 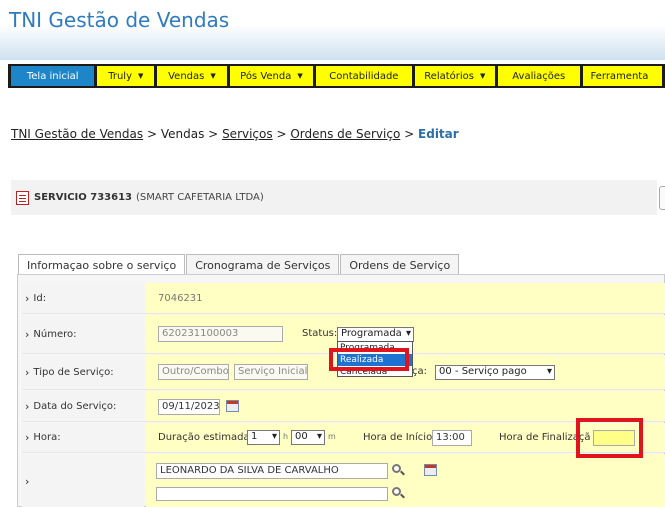 I want to click on duracao-horas-select: 1, so click(x=263, y=437).